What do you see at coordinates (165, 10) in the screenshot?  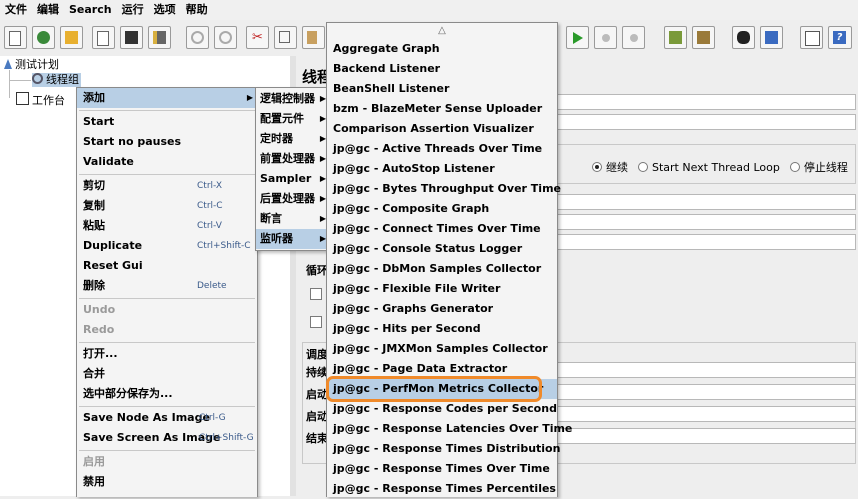 I see `menu-options: 选项` at bounding box center [165, 10].